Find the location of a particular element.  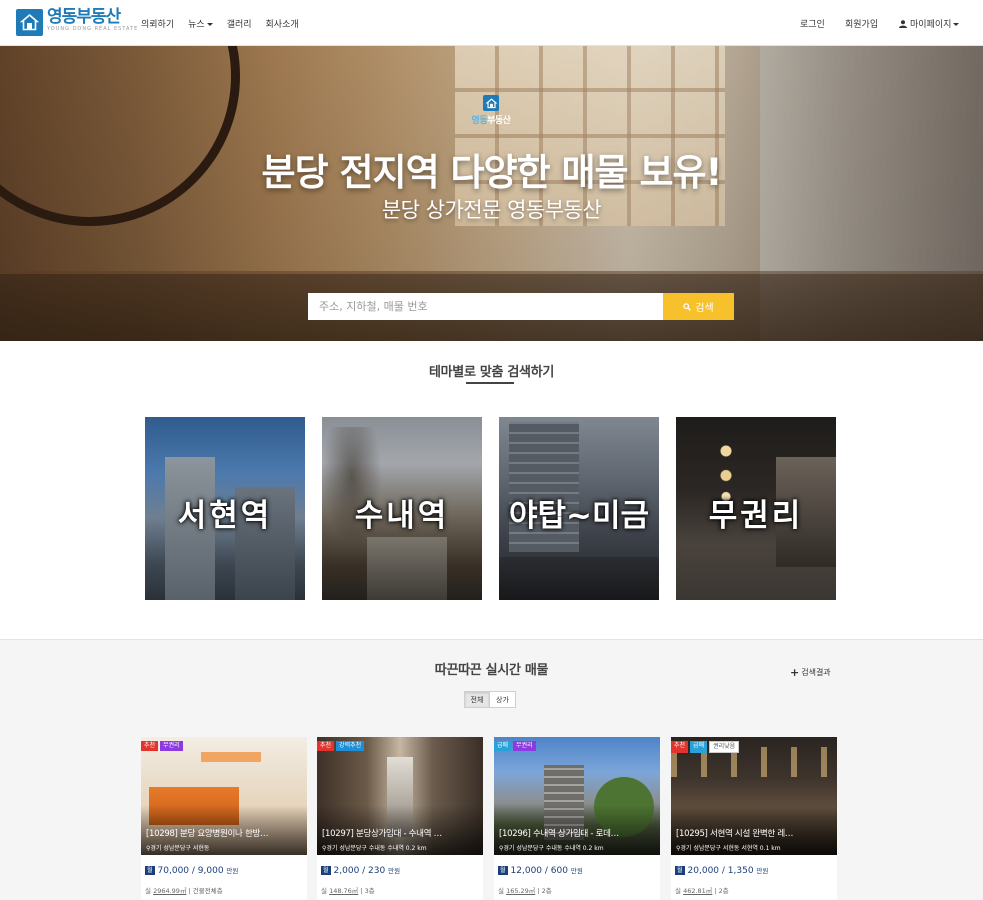

plus-icon: + is located at coordinates (795, 672).